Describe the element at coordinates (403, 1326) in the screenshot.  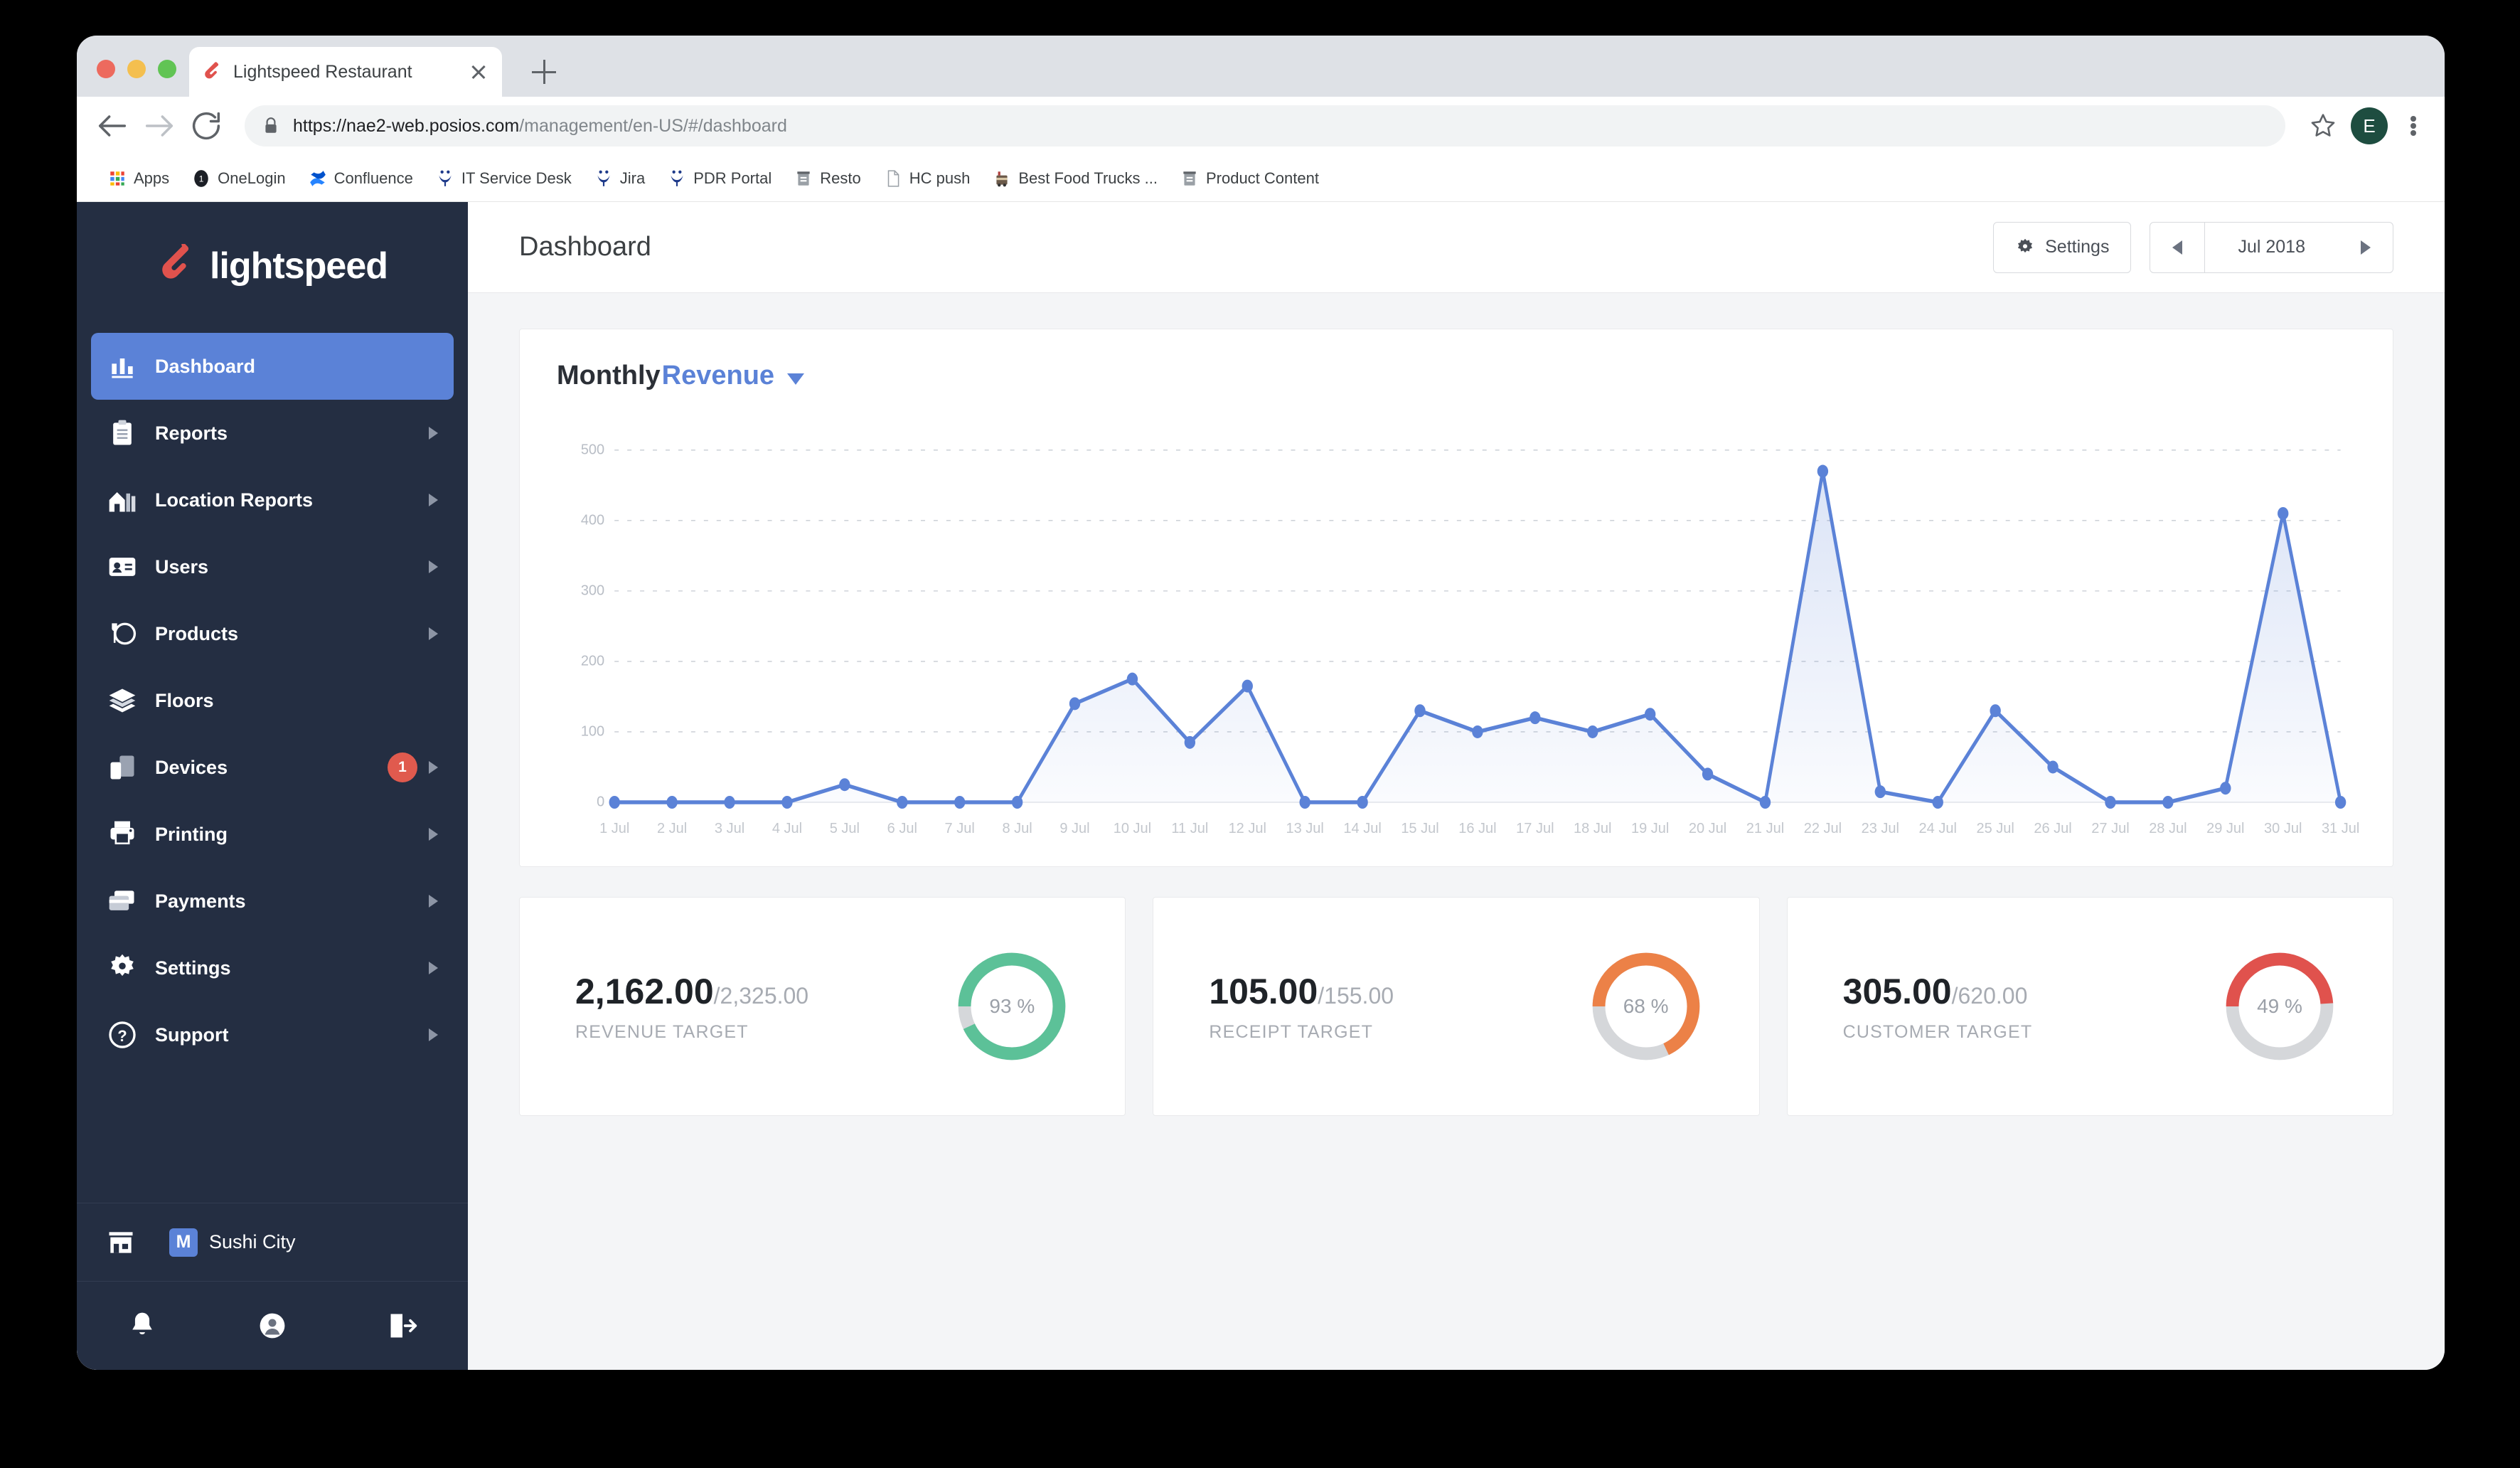
I see `logout-button` at that location.